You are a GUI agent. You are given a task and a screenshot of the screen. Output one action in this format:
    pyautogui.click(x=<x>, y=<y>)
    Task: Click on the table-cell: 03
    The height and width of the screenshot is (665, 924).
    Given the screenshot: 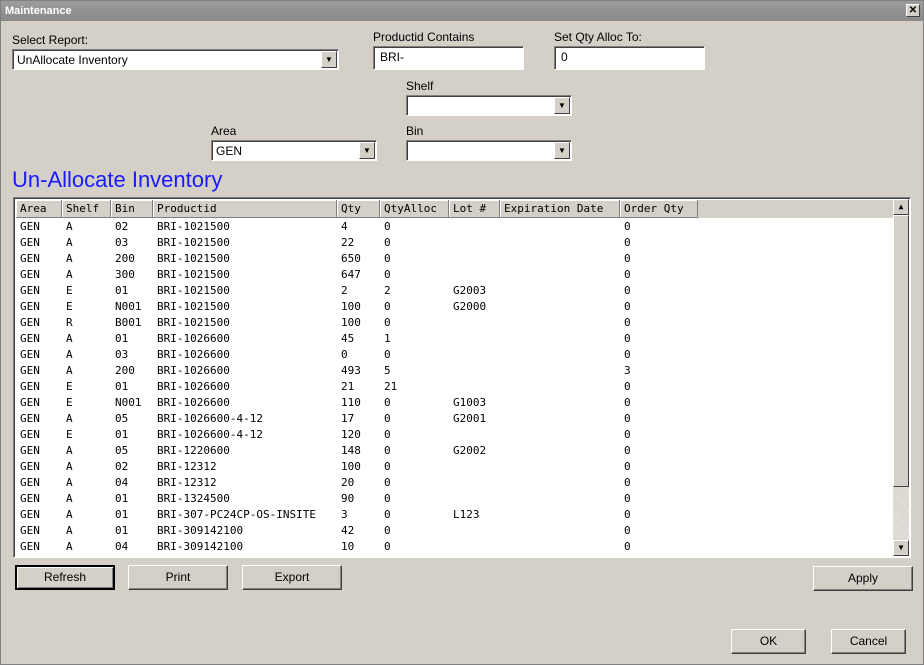 What is the action you would take?
    pyautogui.click(x=122, y=242)
    